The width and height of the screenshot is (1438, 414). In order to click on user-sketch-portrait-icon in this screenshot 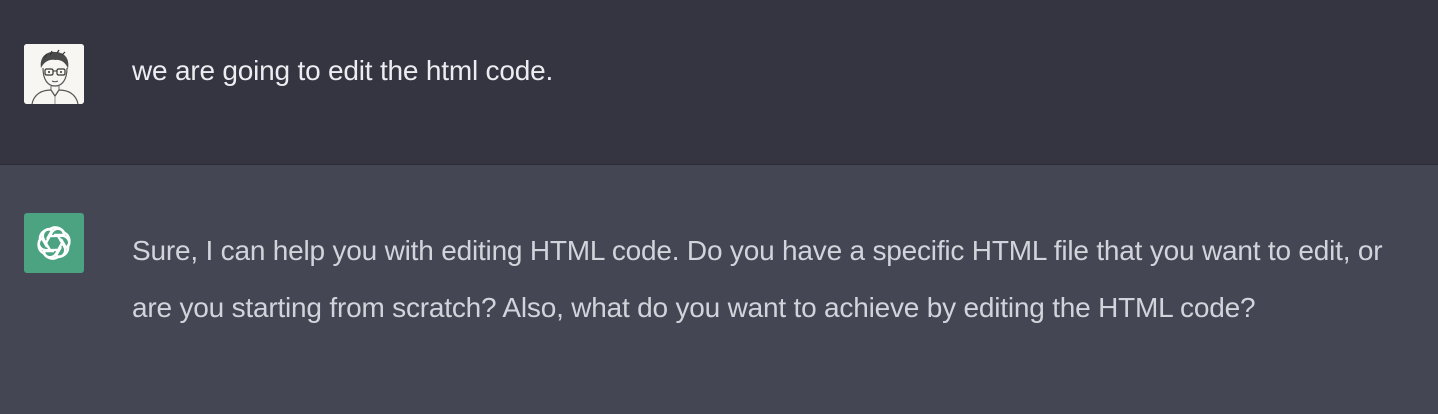, I will do `click(54, 74)`.